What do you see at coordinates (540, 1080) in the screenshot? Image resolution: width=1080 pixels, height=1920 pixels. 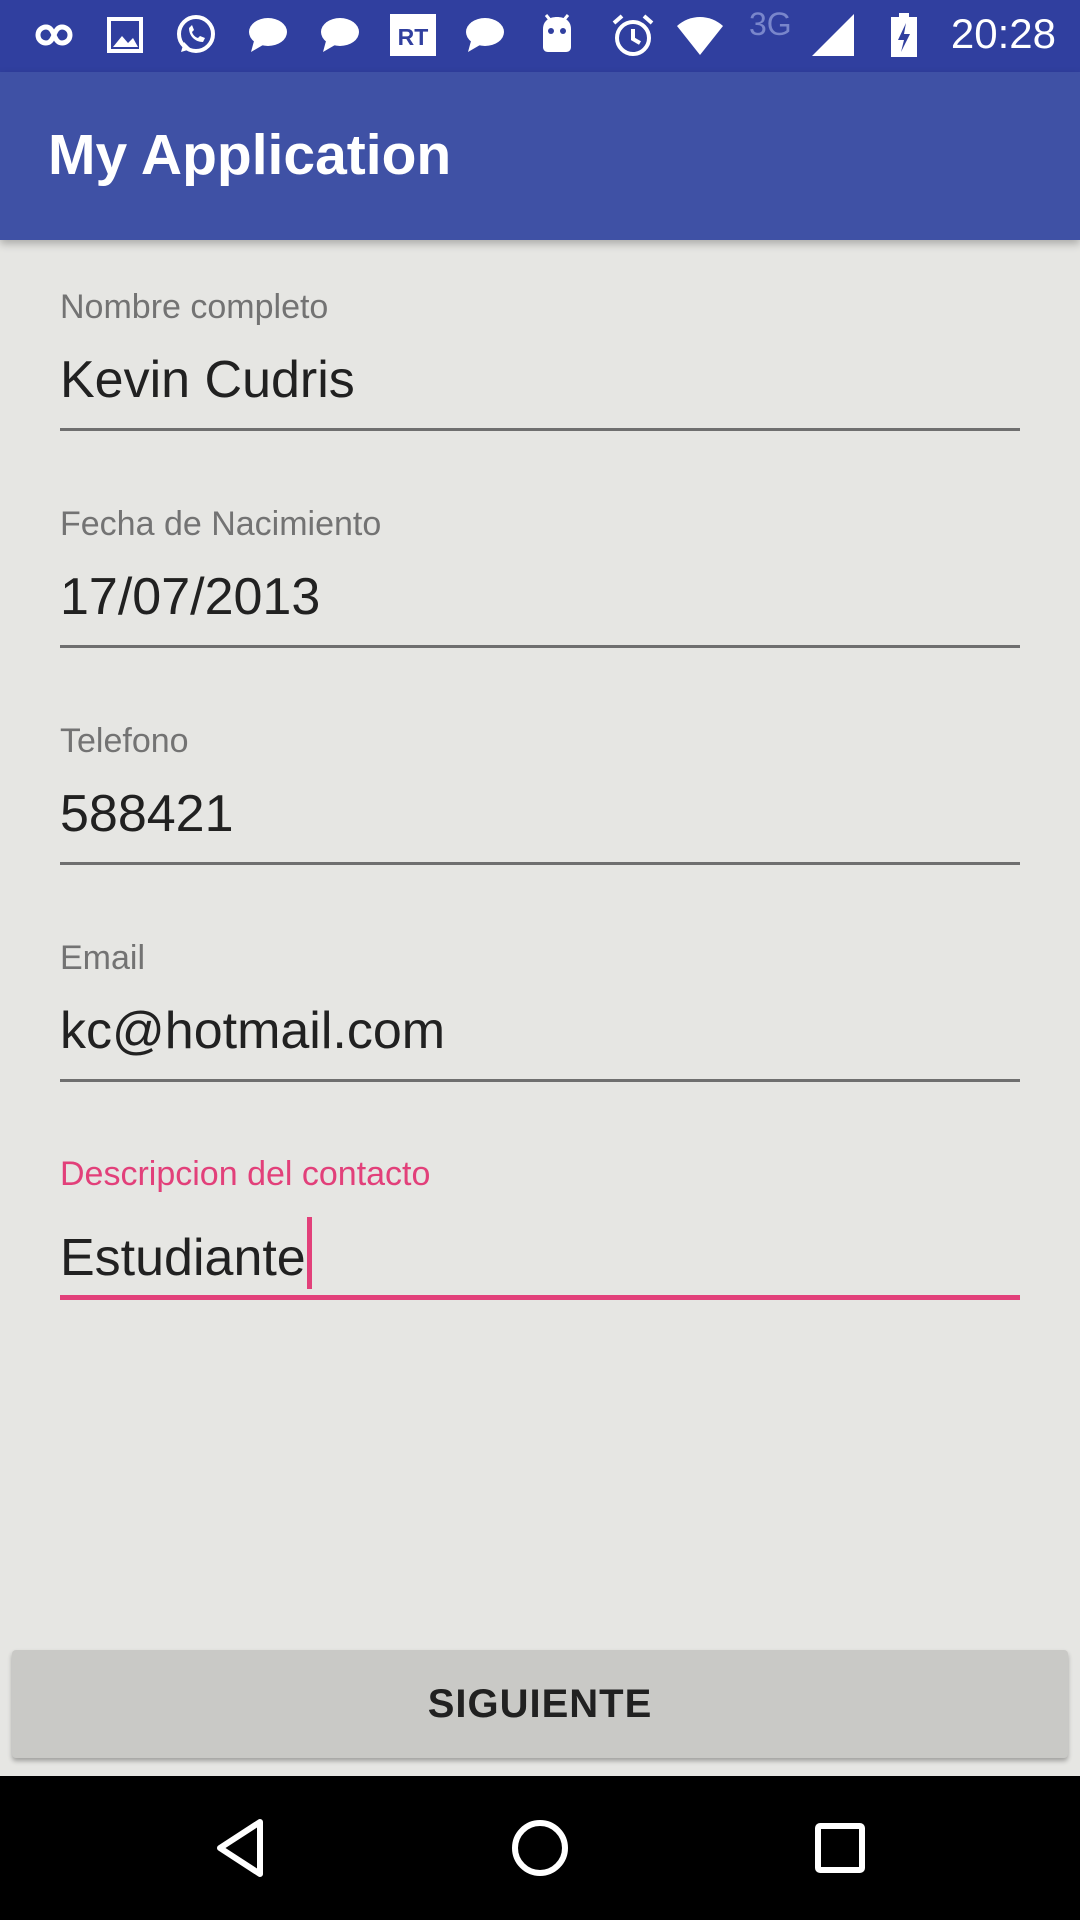 I see `email-field-underline` at bounding box center [540, 1080].